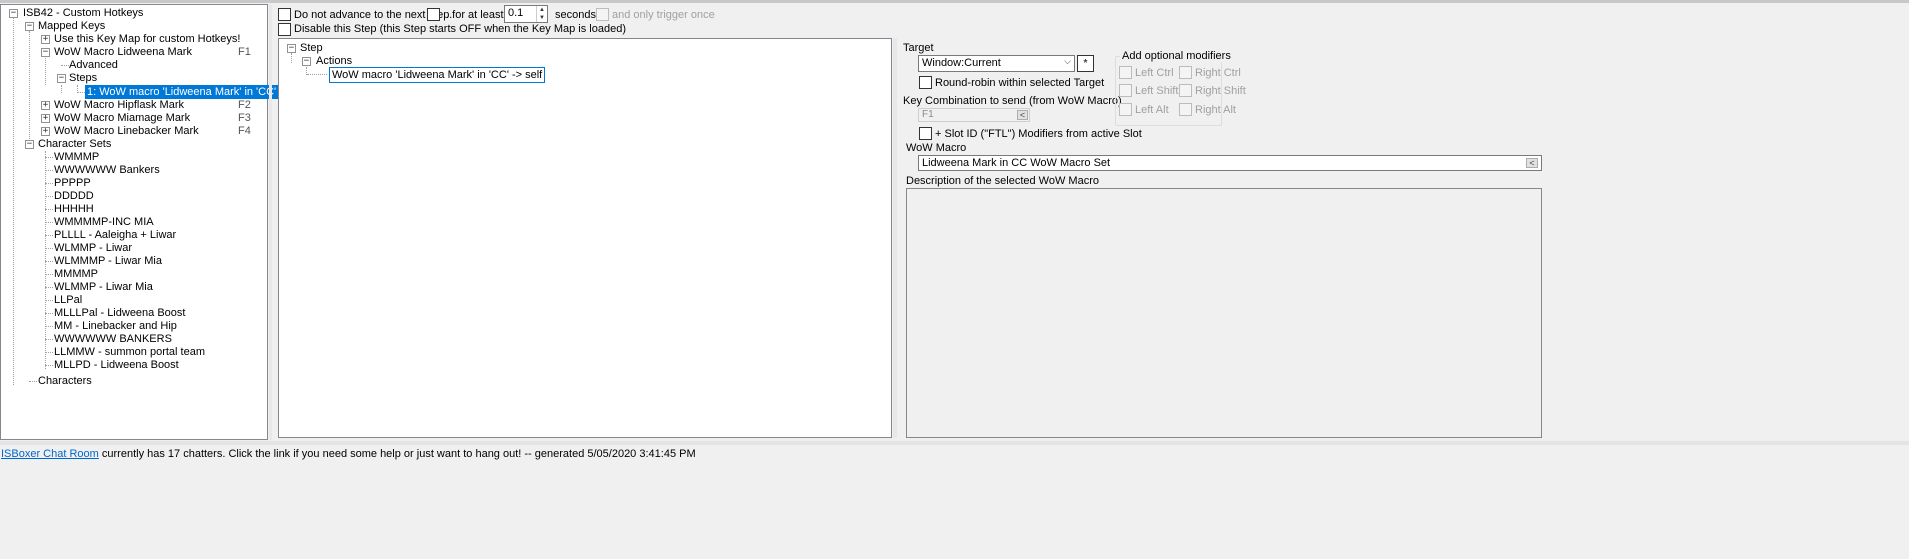  What do you see at coordinates (433, 14) in the screenshot?
I see `for-at-least-checkbox` at bounding box center [433, 14].